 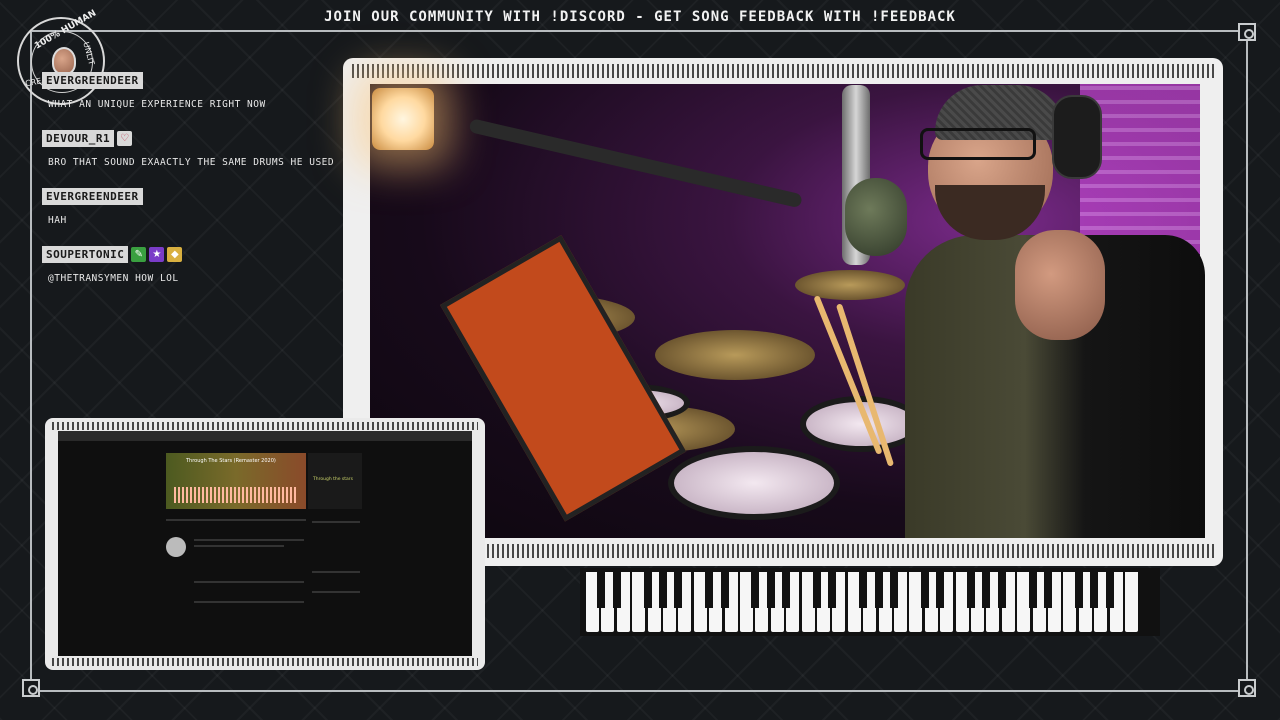 What do you see at coordinates (1077, 137) in the screenshot?
I see `headphones` at bounding box center [1077, 137].